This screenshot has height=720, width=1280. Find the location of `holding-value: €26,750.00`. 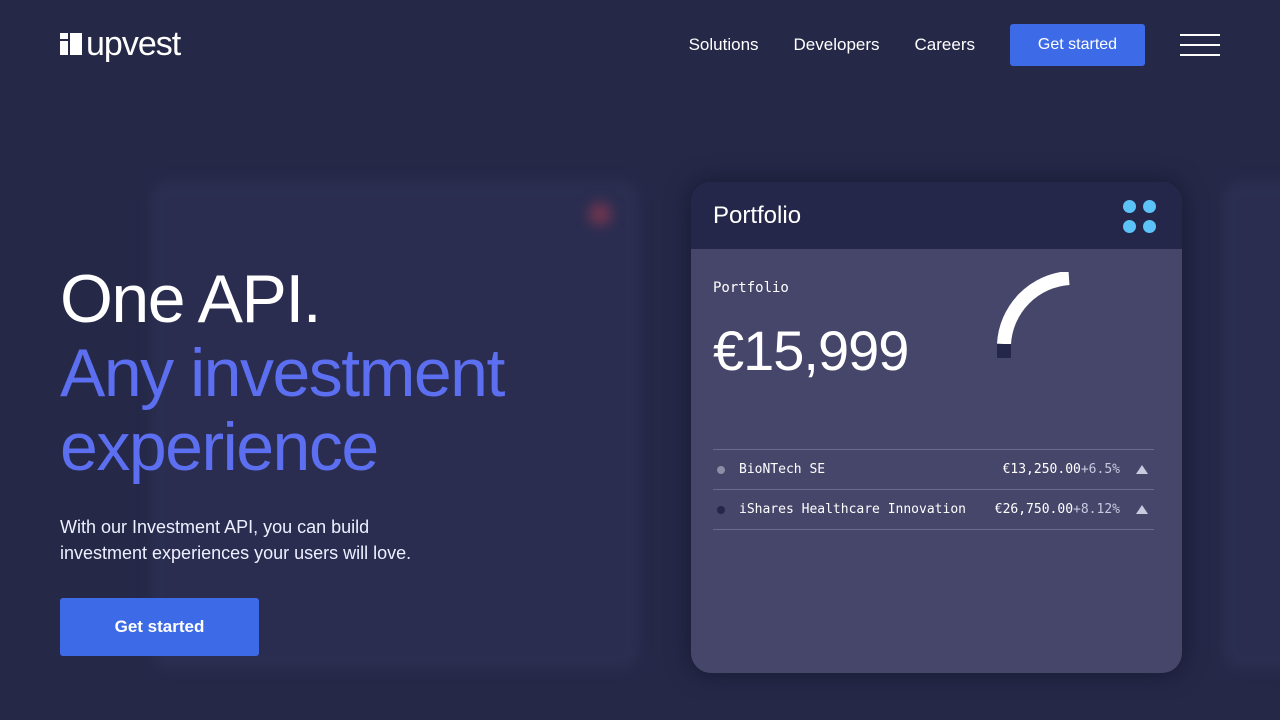

holding-value: €26,750.00 is located at coordinates (1034, 509).